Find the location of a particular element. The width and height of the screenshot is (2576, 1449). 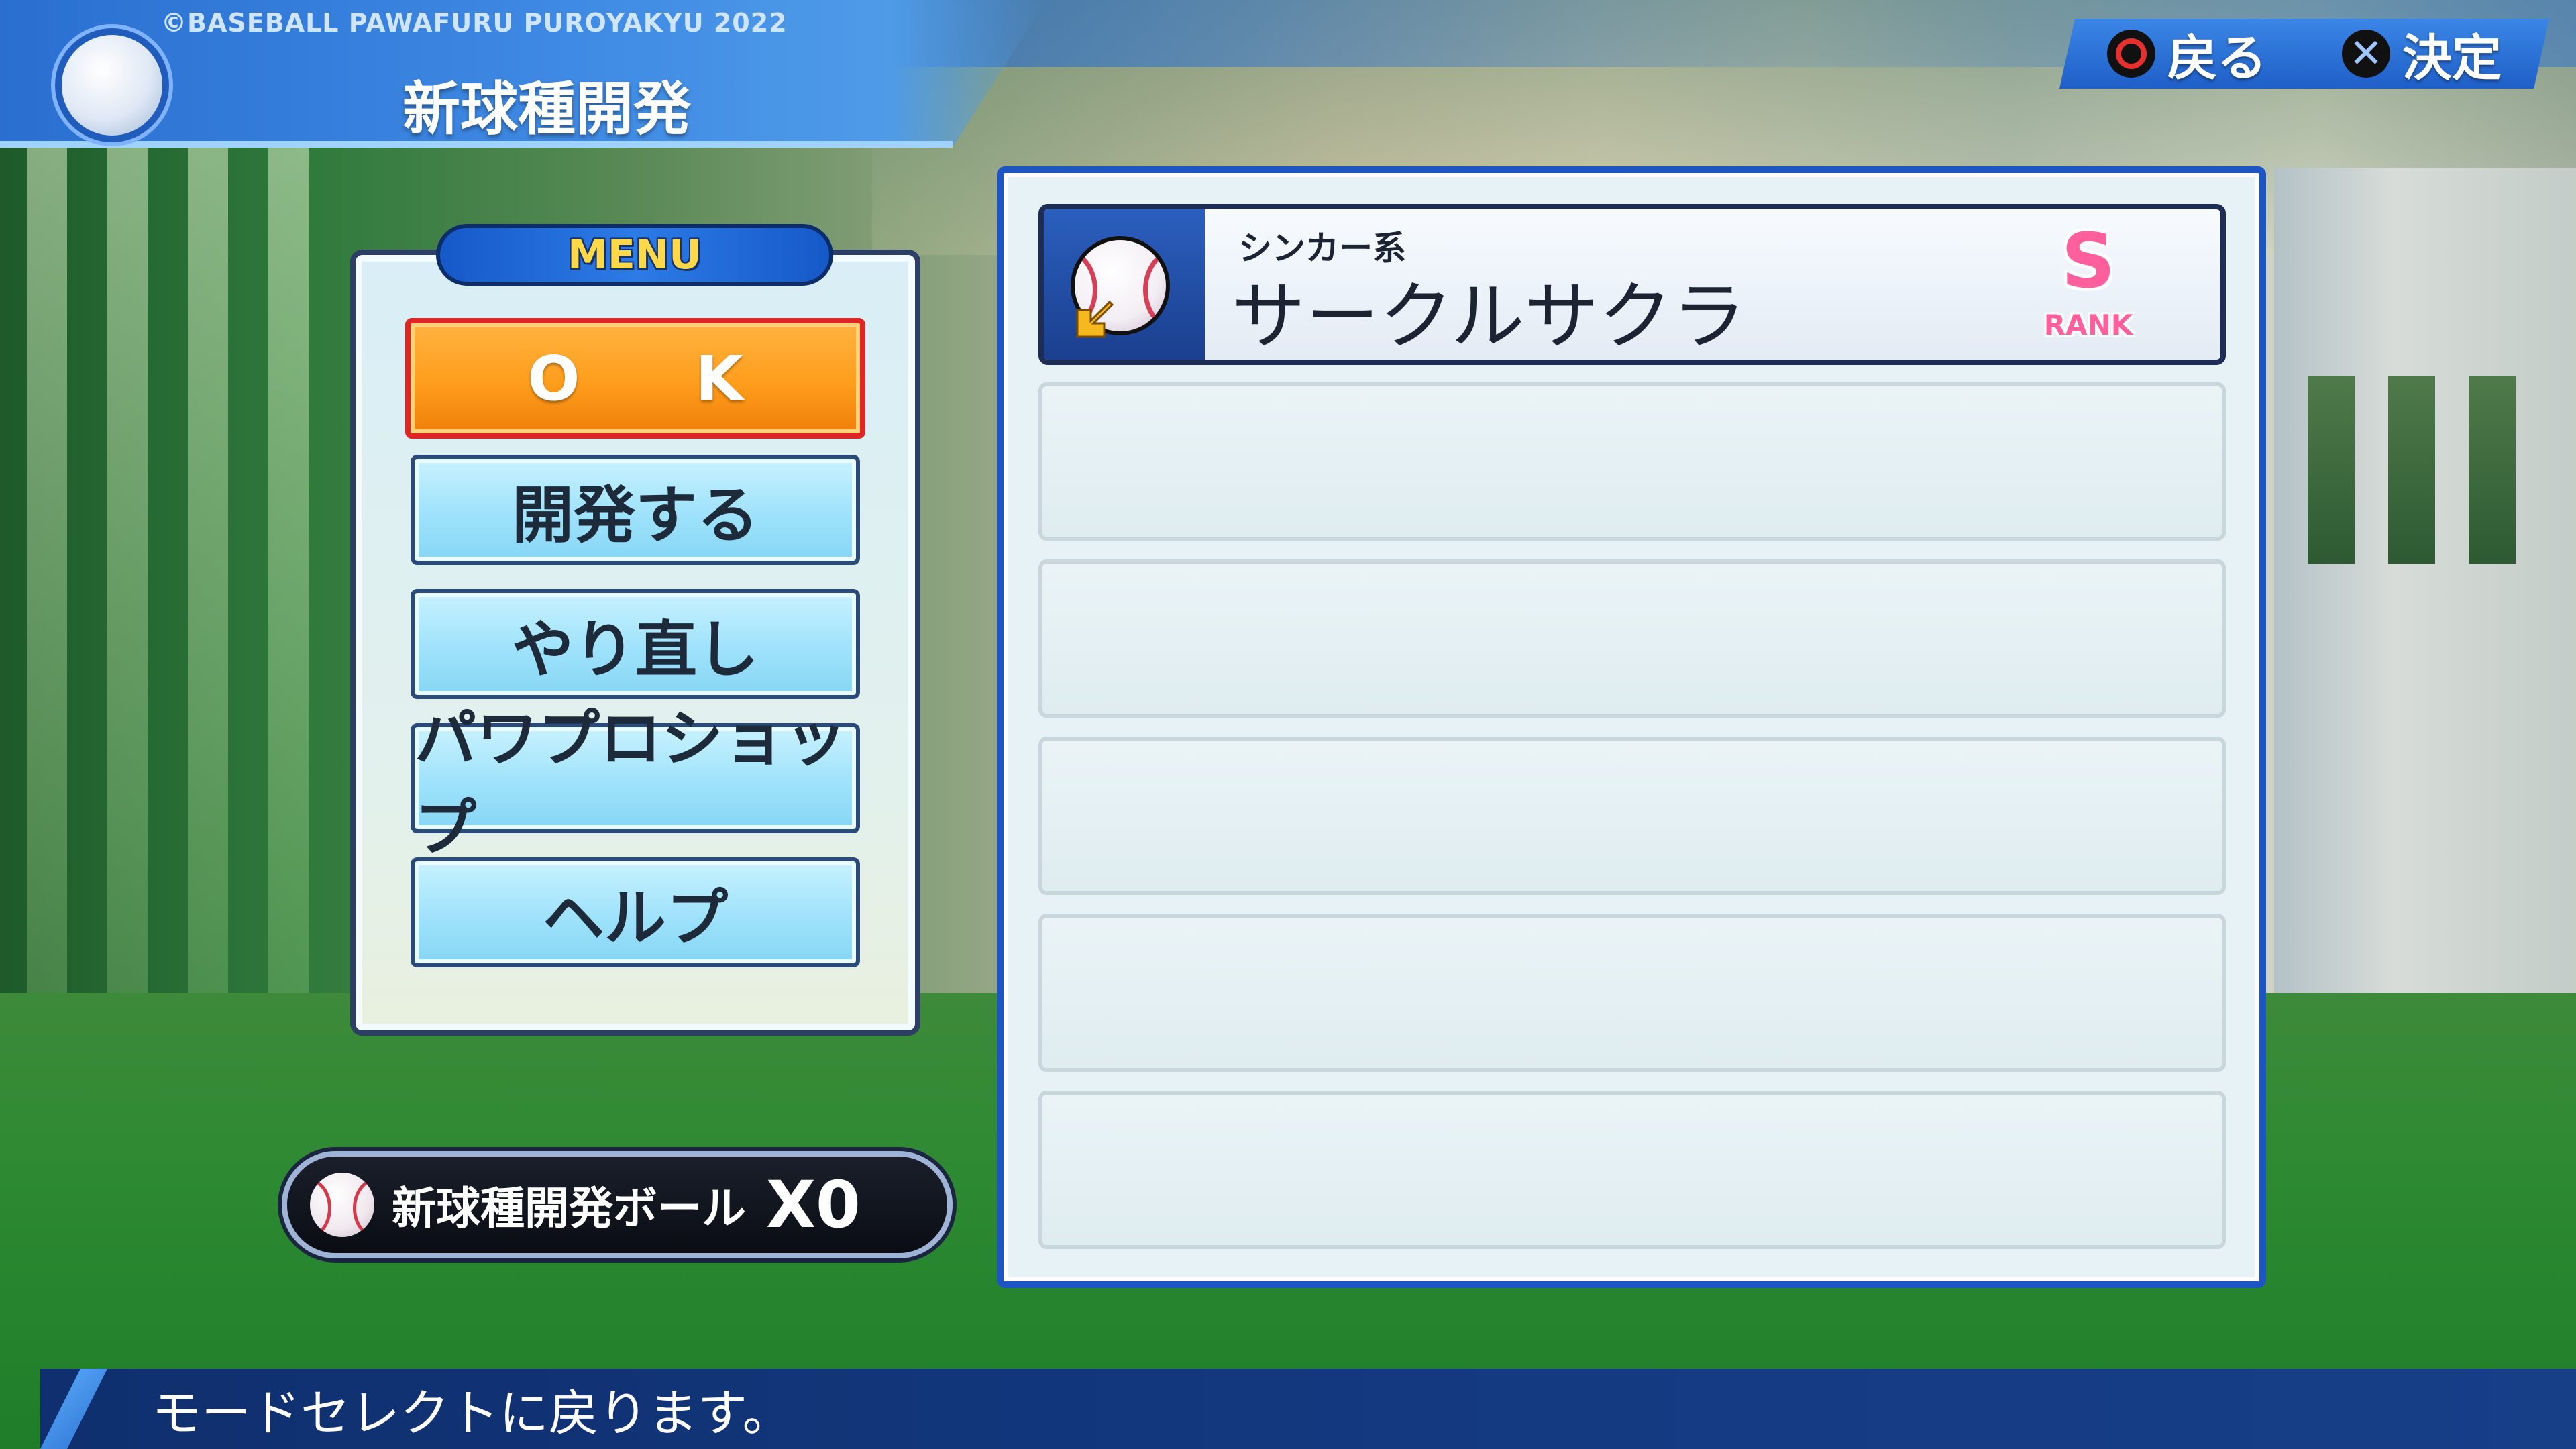

confirm-label: 決定 is located at coordinates (2452, 58).